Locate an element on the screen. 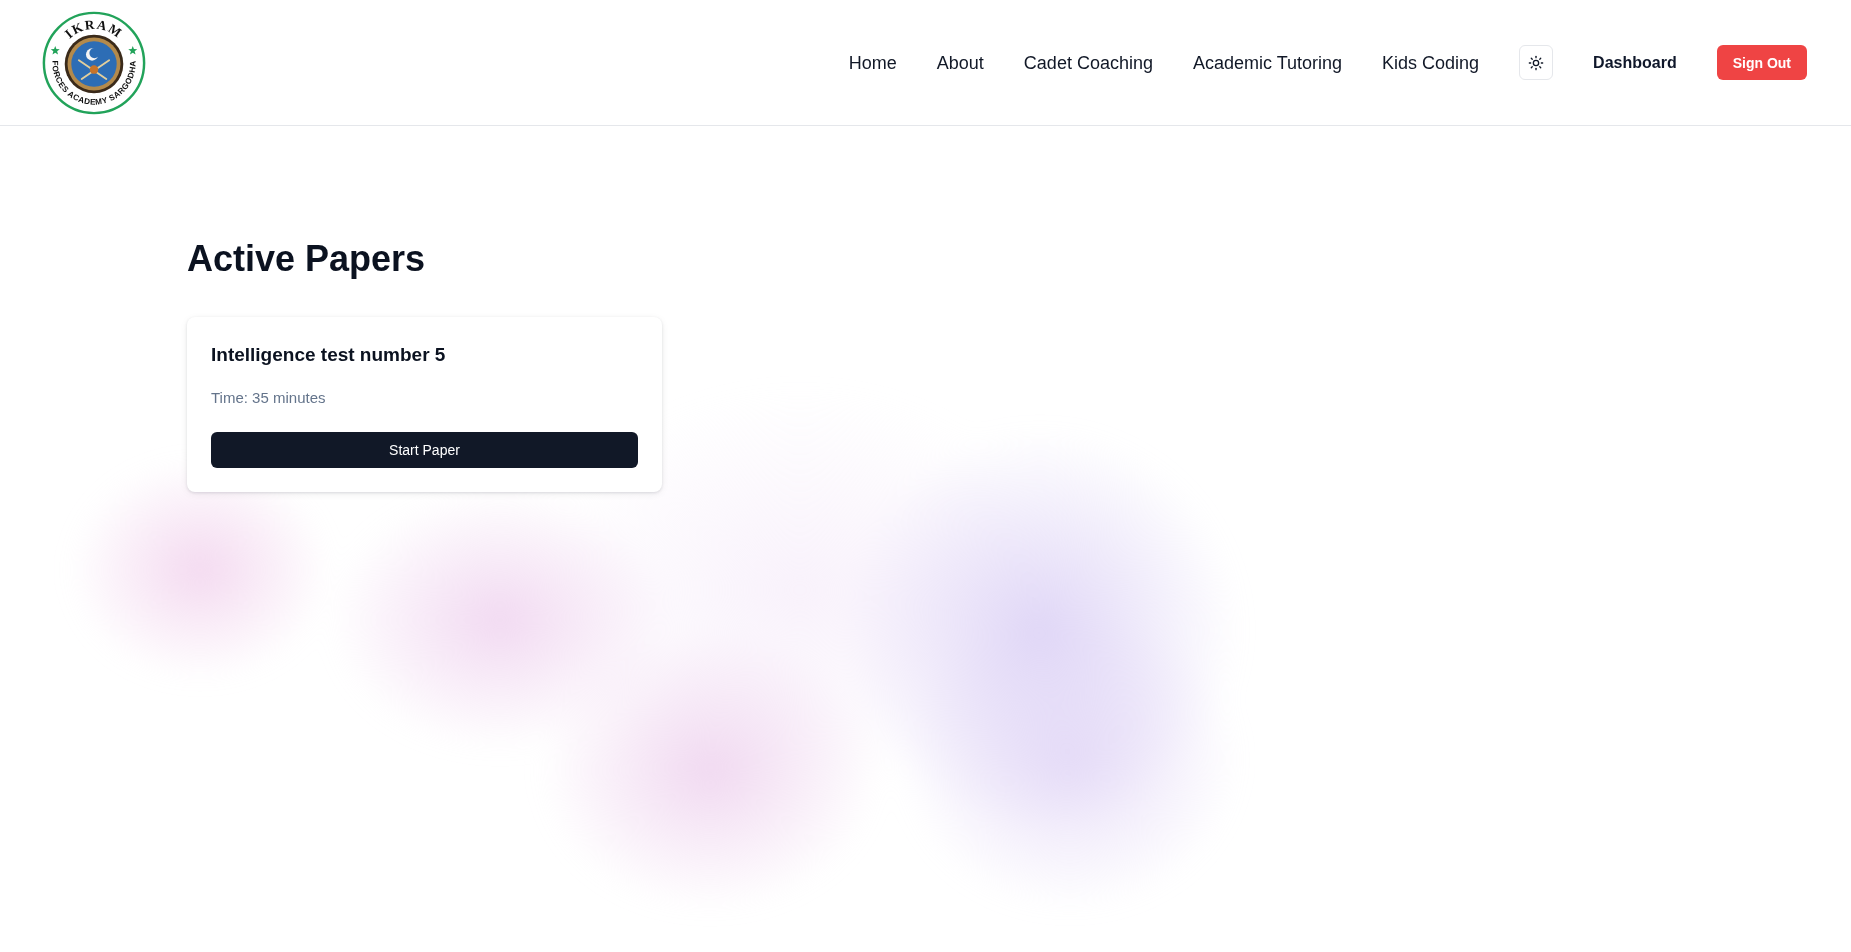 The height and width of the screenshot is (952, 1851). paper-time: Time: 35 minutes is located at coordinates (268, 398).